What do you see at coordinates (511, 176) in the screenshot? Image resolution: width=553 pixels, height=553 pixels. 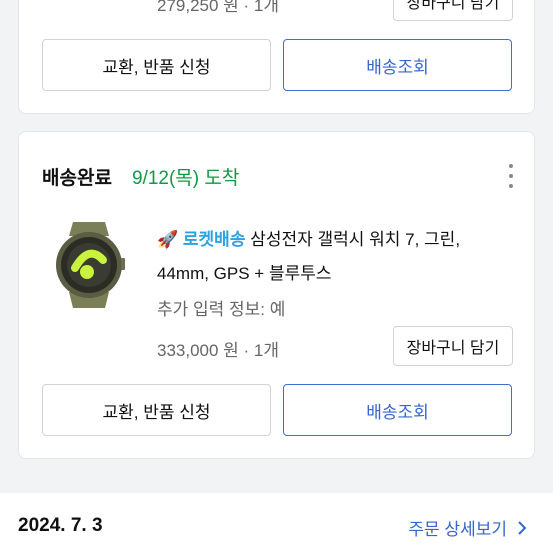 I see `more-vert-icon` at bounding box center [511, 176].